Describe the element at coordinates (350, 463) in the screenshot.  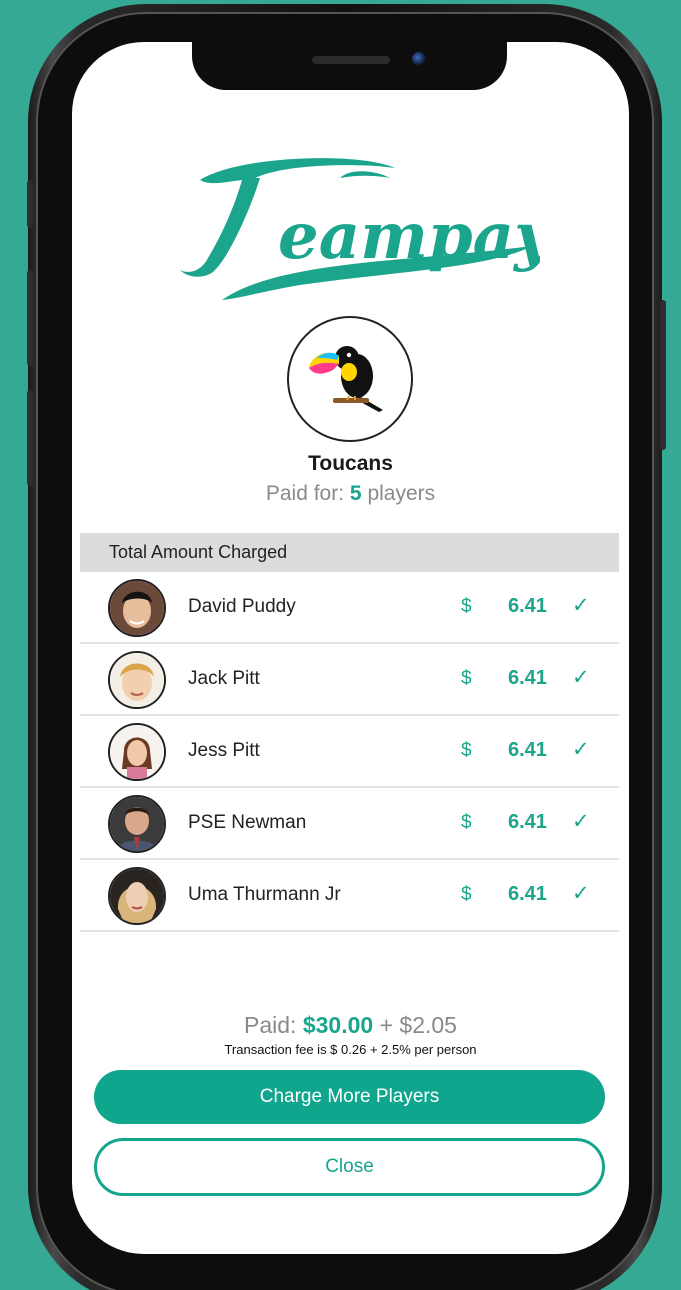
I see `team-name: Toucans` at that location.